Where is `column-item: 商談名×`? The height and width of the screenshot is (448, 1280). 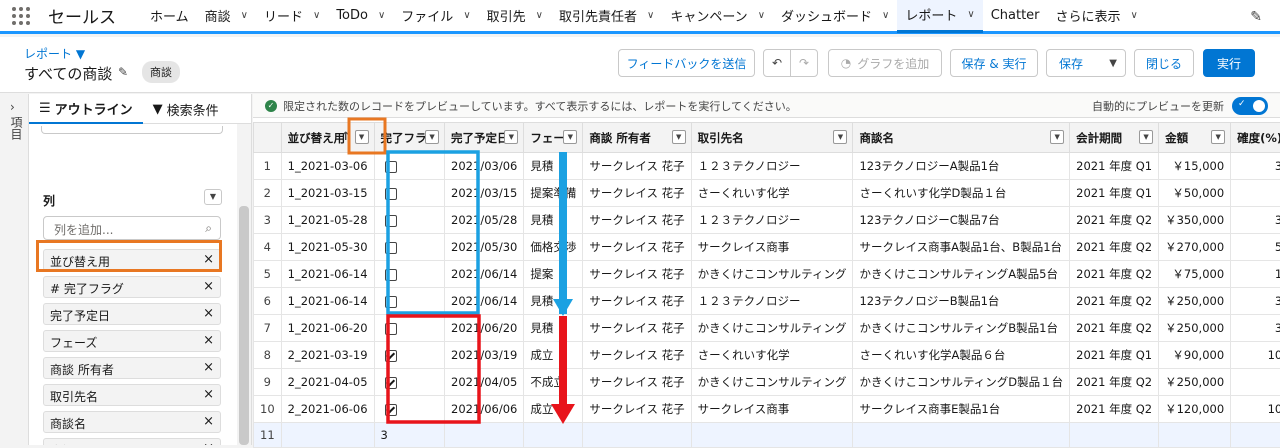 column-item: 商談名× is located at coordinates (132, 422).